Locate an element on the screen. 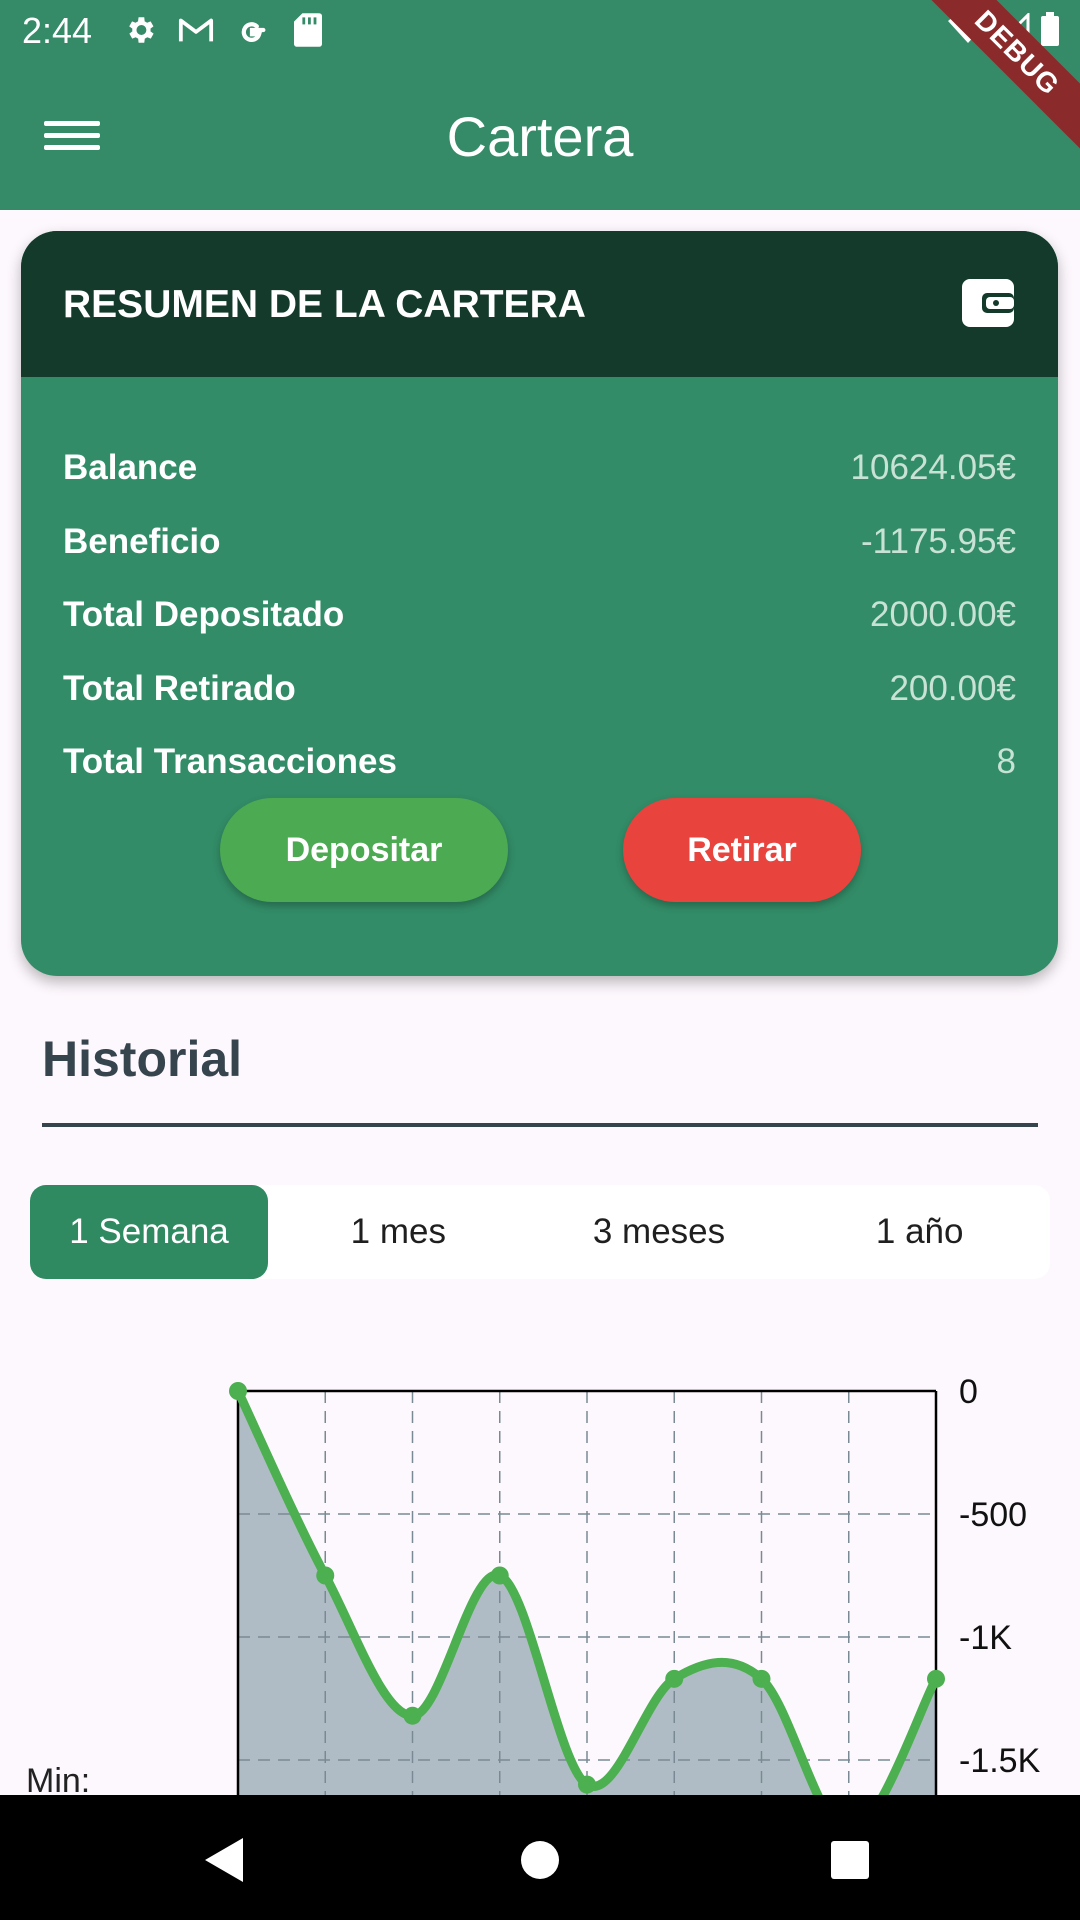 The width and height of the screenshot is (1080, 1920). row-value: -1175.95€ is located at coordinates (938, 541).